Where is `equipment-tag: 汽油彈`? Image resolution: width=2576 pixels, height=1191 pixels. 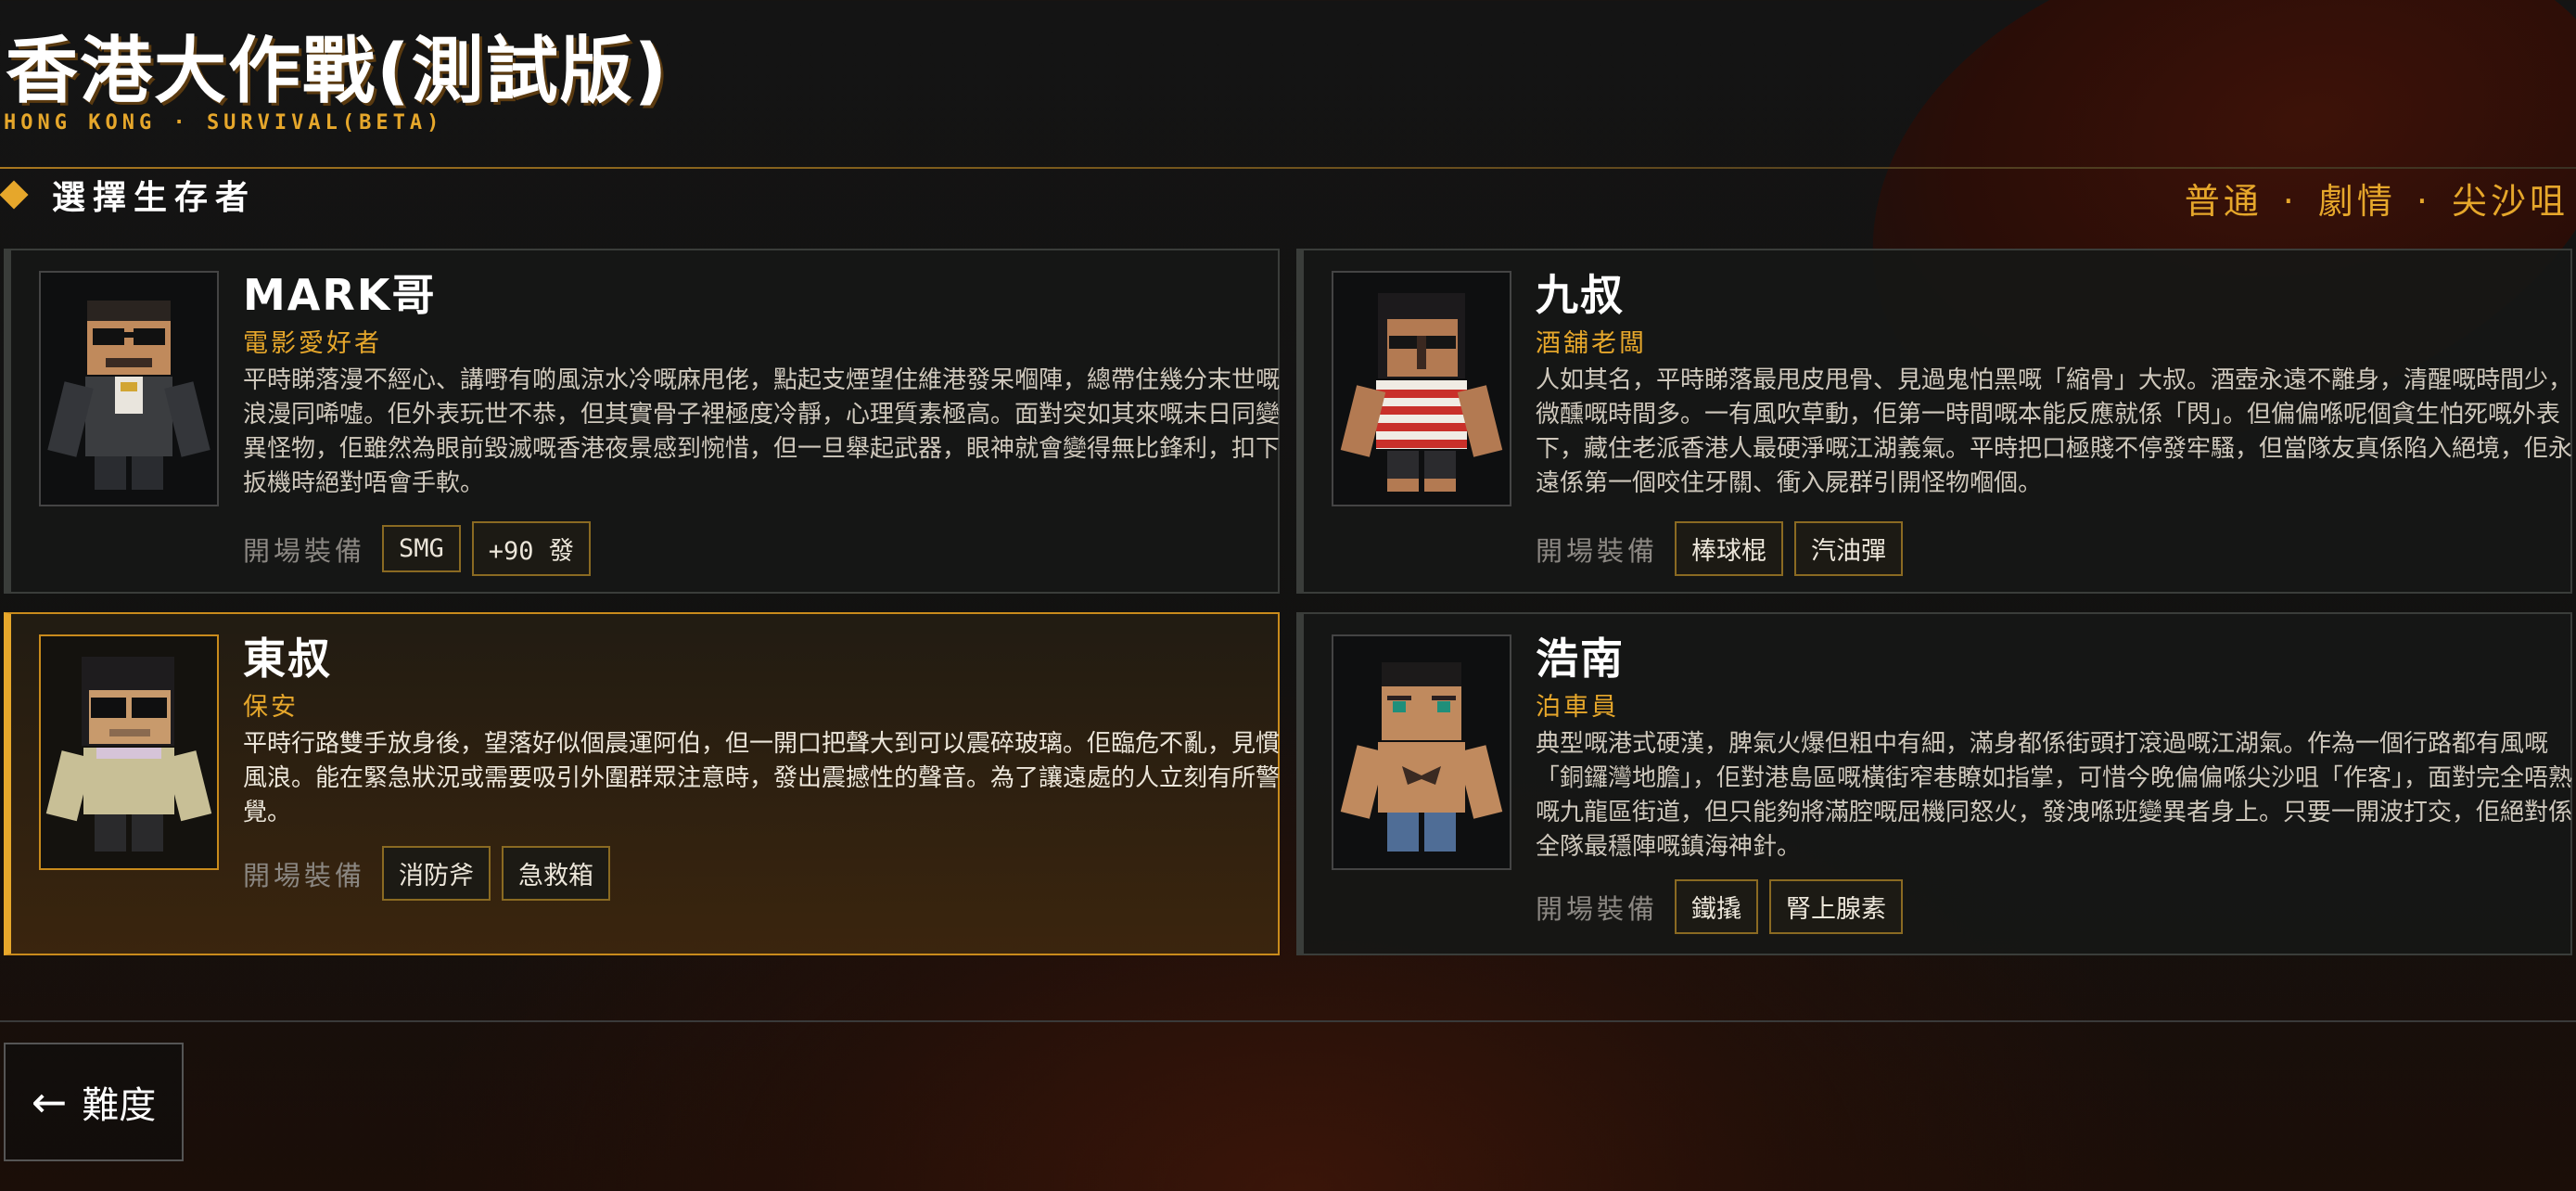
equipment-tag: 汽油彈 is located at coordinates (1849, 548).